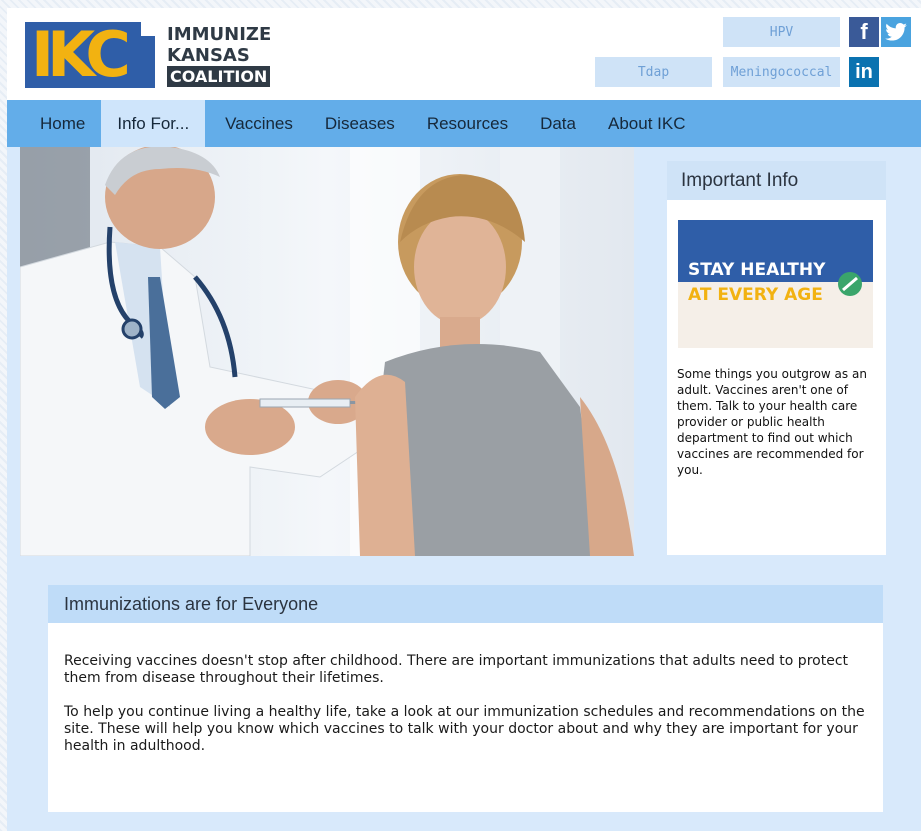  Describe the element at coordinates (465, 604) in the screenshot. I see `panel-title: Immunizations are for Everyone` at that location.